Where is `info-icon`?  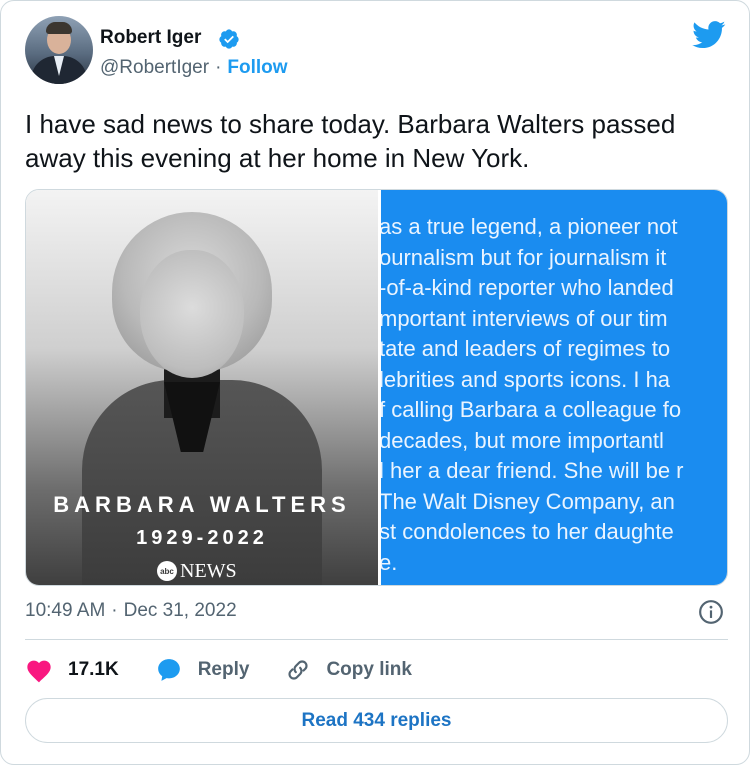 info-icon is located at coordinates (711, 612).